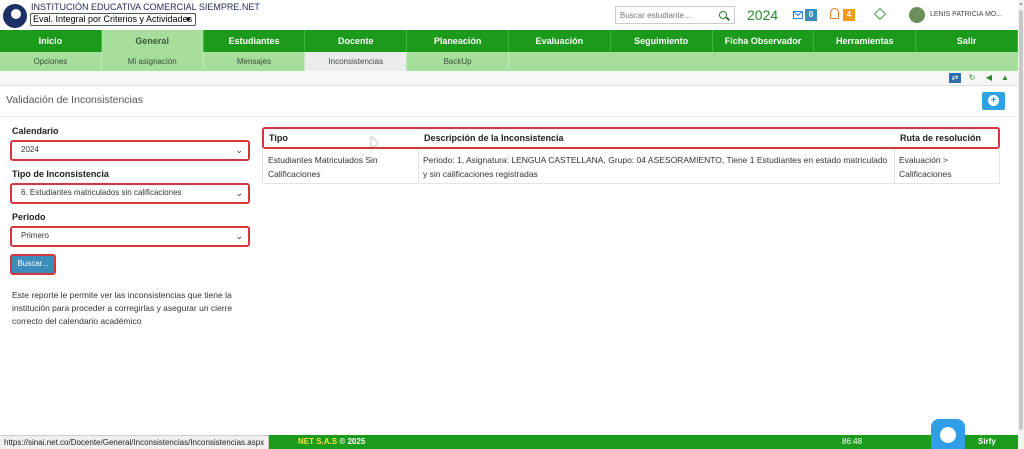 The width and height of the screenshot is (1024, 449). I want to click on tab-mi-asignacion: Mi asignación, so click(153, 61).